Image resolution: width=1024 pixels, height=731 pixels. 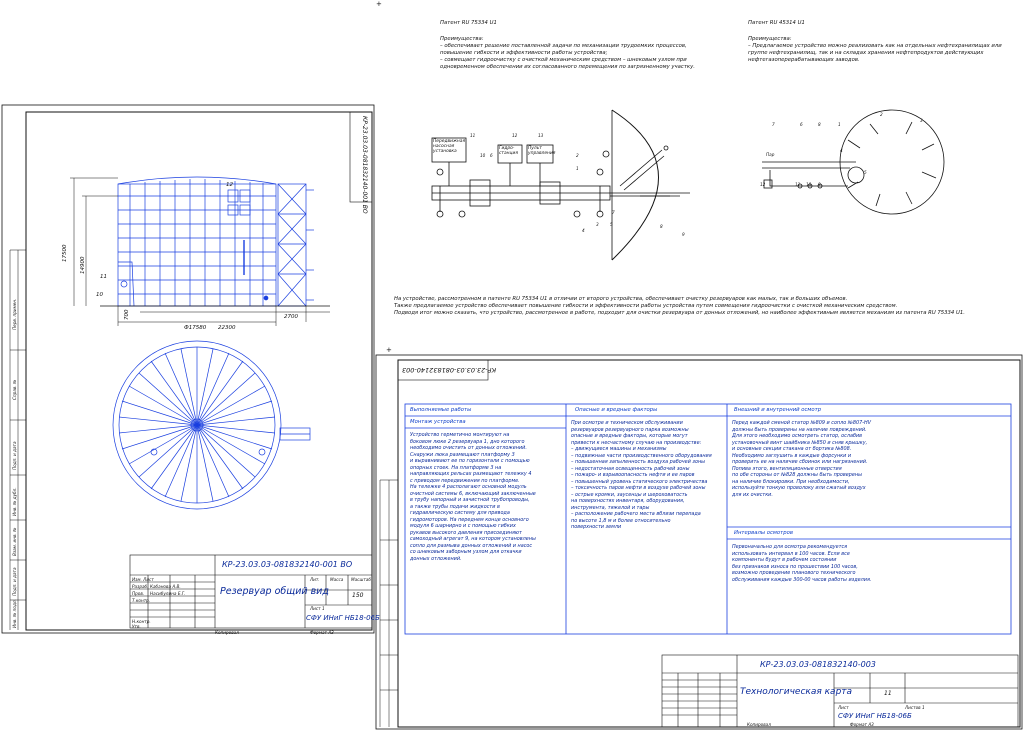 I want to click on sheet1-stamp-row: Т.контр., so click(x=141, y=600).